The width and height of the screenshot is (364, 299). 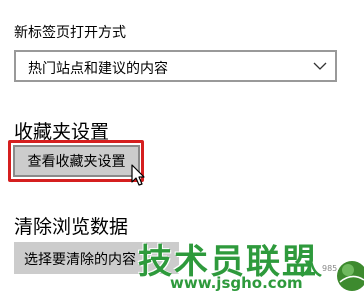 What do you see at coordinates (175, 66) in the screenshot?
I see `newtab-open-dropdown: 热门站点和建议的内容` at bounding box center [175, 66].